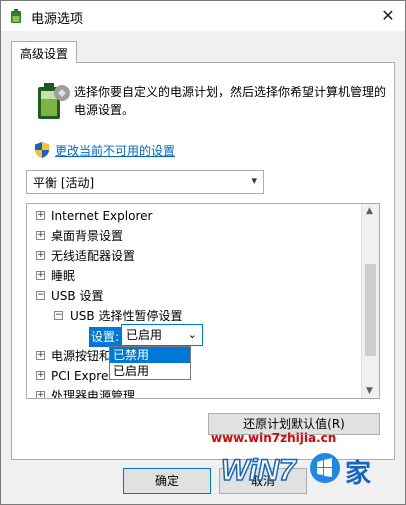  I want to click on tree-item-internet-explorer: + Internet Explorer, so click(194, 216).